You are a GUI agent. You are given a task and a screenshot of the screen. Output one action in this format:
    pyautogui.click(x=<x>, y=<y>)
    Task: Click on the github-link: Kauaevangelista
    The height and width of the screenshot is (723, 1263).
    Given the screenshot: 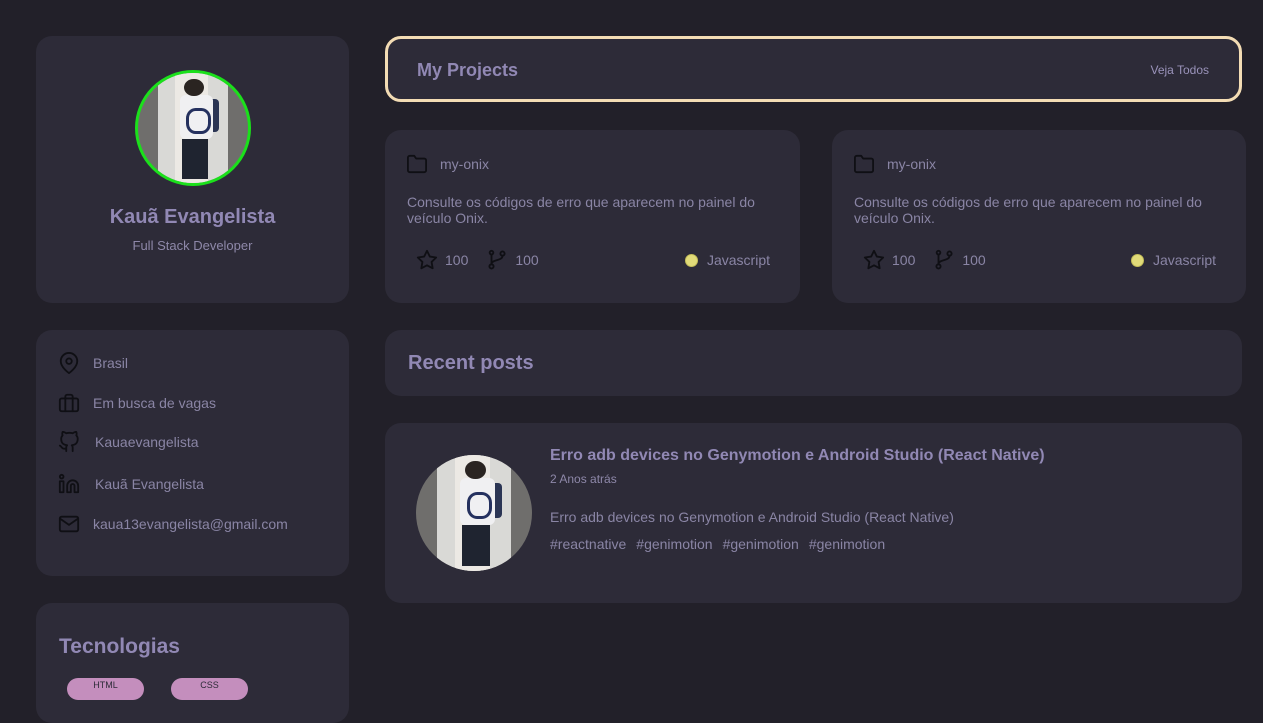 What is the action you would take?
    pyautogui.click(x=147, y=442)
    